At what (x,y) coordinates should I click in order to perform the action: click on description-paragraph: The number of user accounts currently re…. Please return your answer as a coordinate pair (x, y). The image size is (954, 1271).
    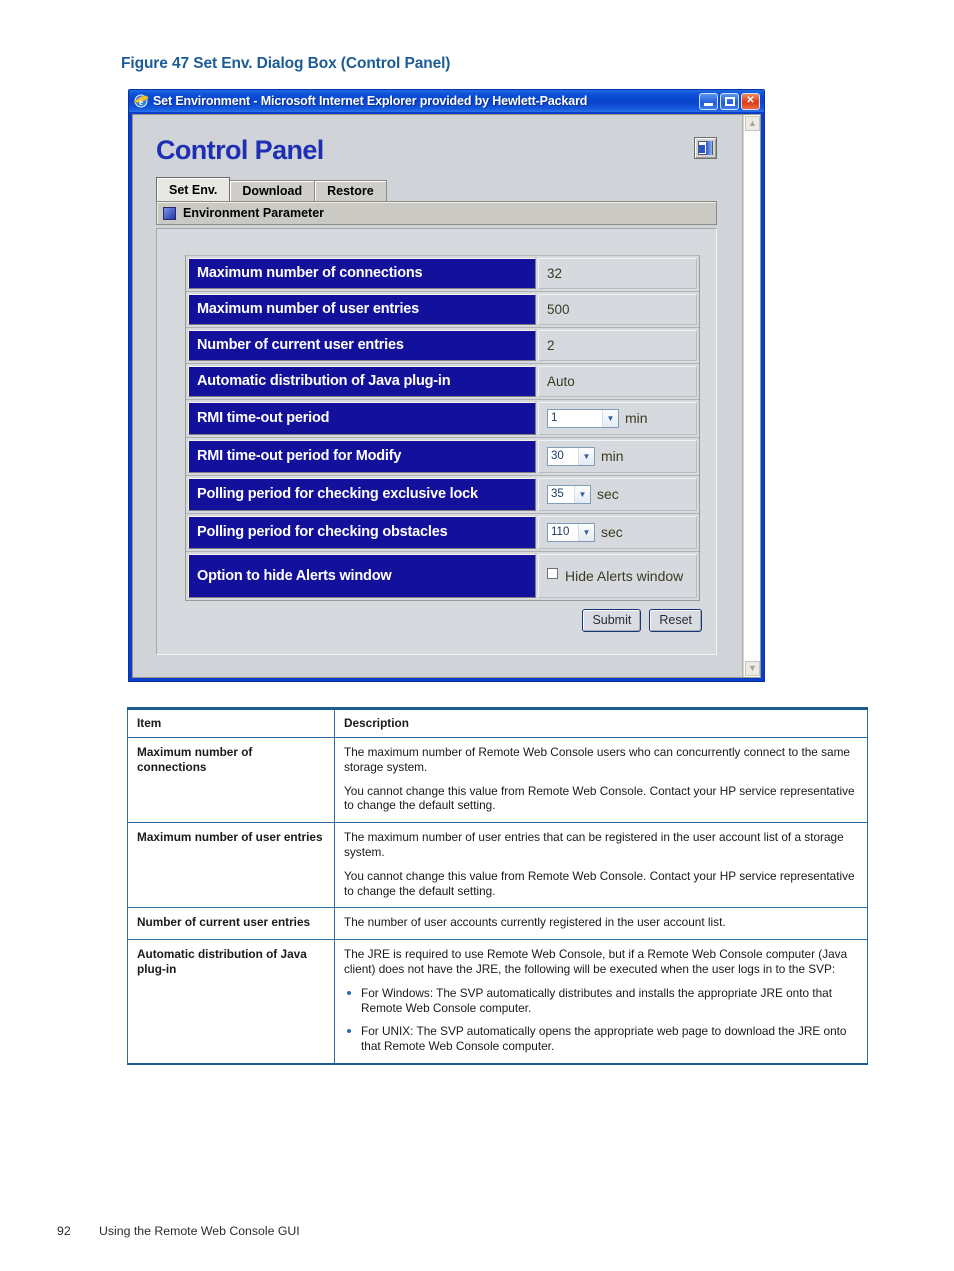
    Looking at the image, I should click on (535, 922).